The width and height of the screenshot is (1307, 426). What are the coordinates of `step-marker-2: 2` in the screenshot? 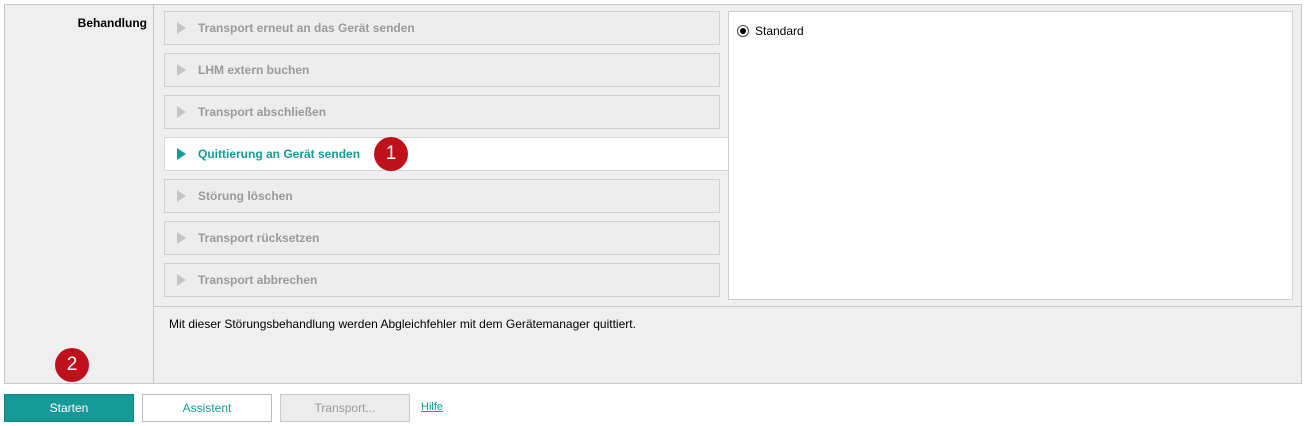 It's located at (72, 365).